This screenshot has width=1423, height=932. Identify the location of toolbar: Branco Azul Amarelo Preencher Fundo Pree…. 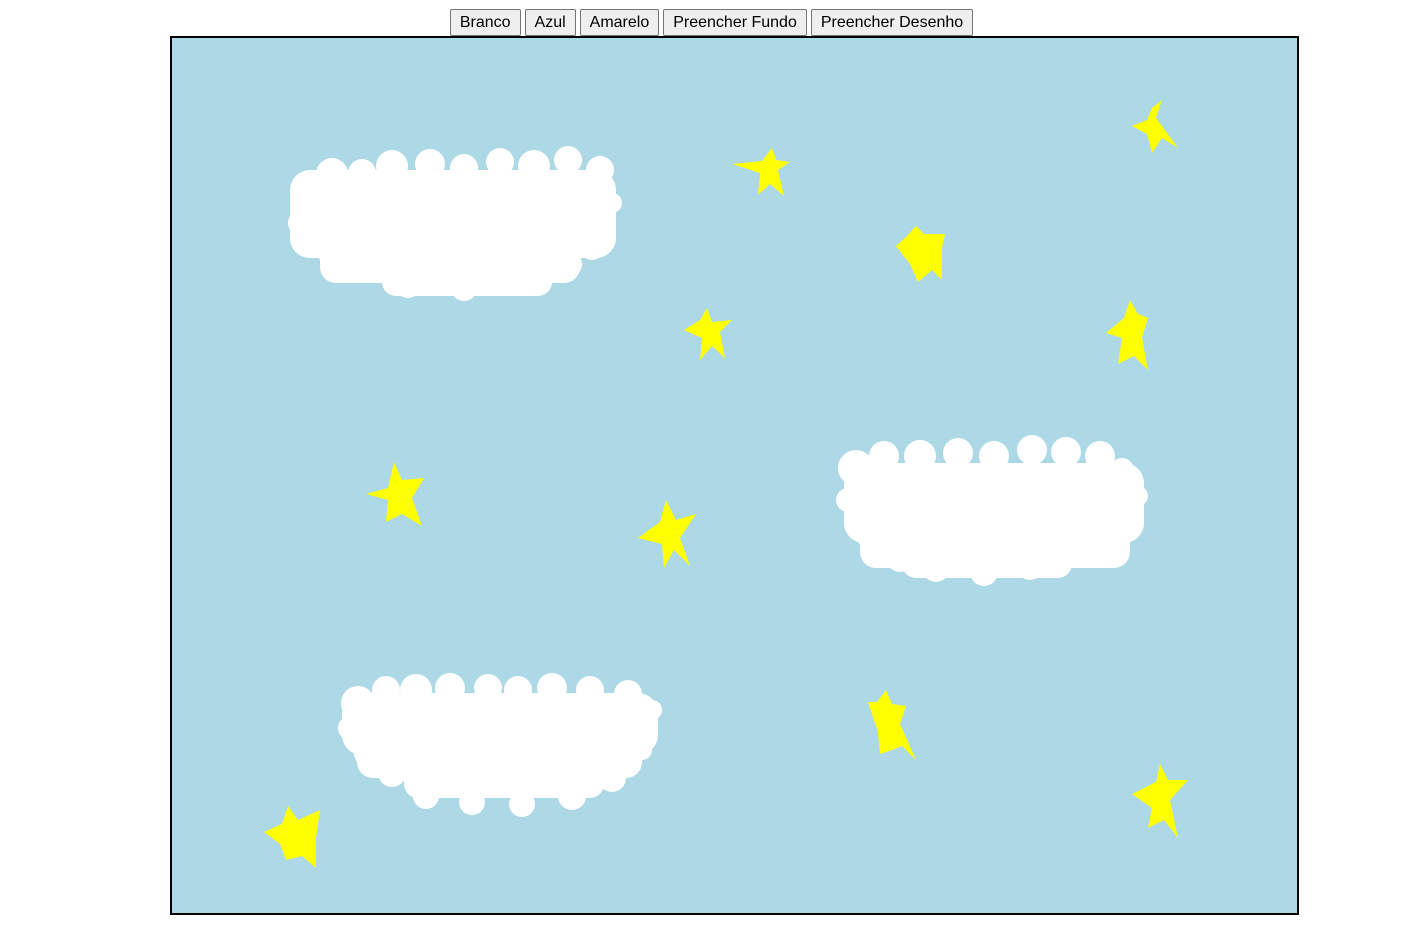
(711, 22).